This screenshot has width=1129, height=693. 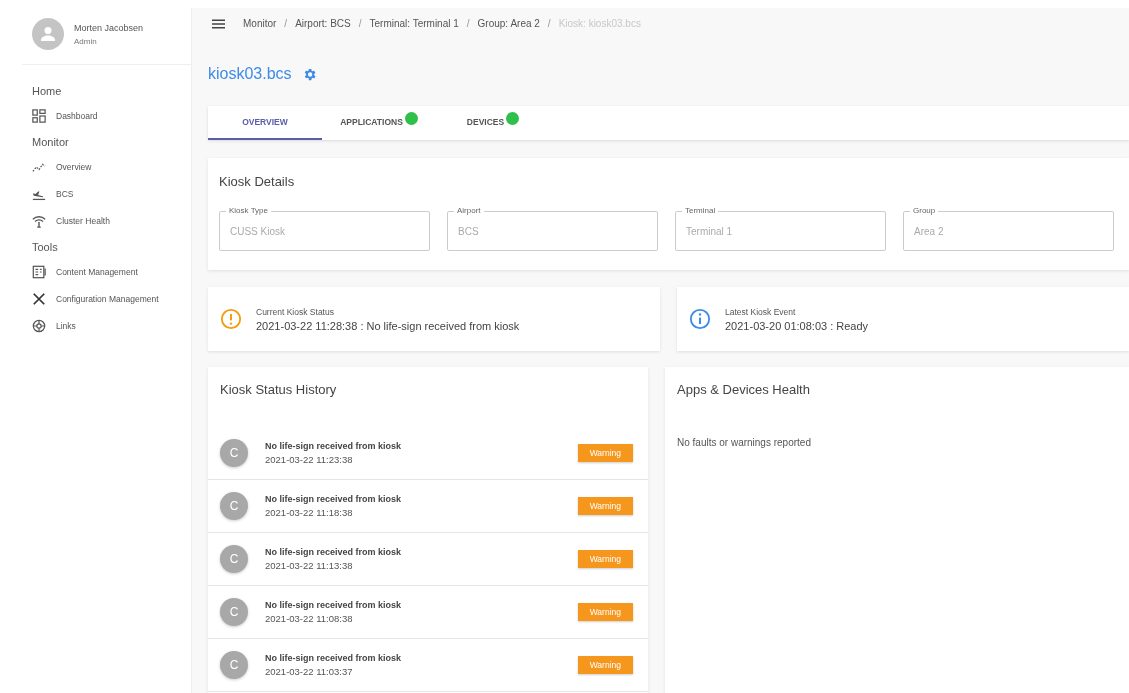 What do you see at coordinates (260, 23) in the screenshot?
I see `breadcrumb-link: Monitor` at bounding box center [260, 23].